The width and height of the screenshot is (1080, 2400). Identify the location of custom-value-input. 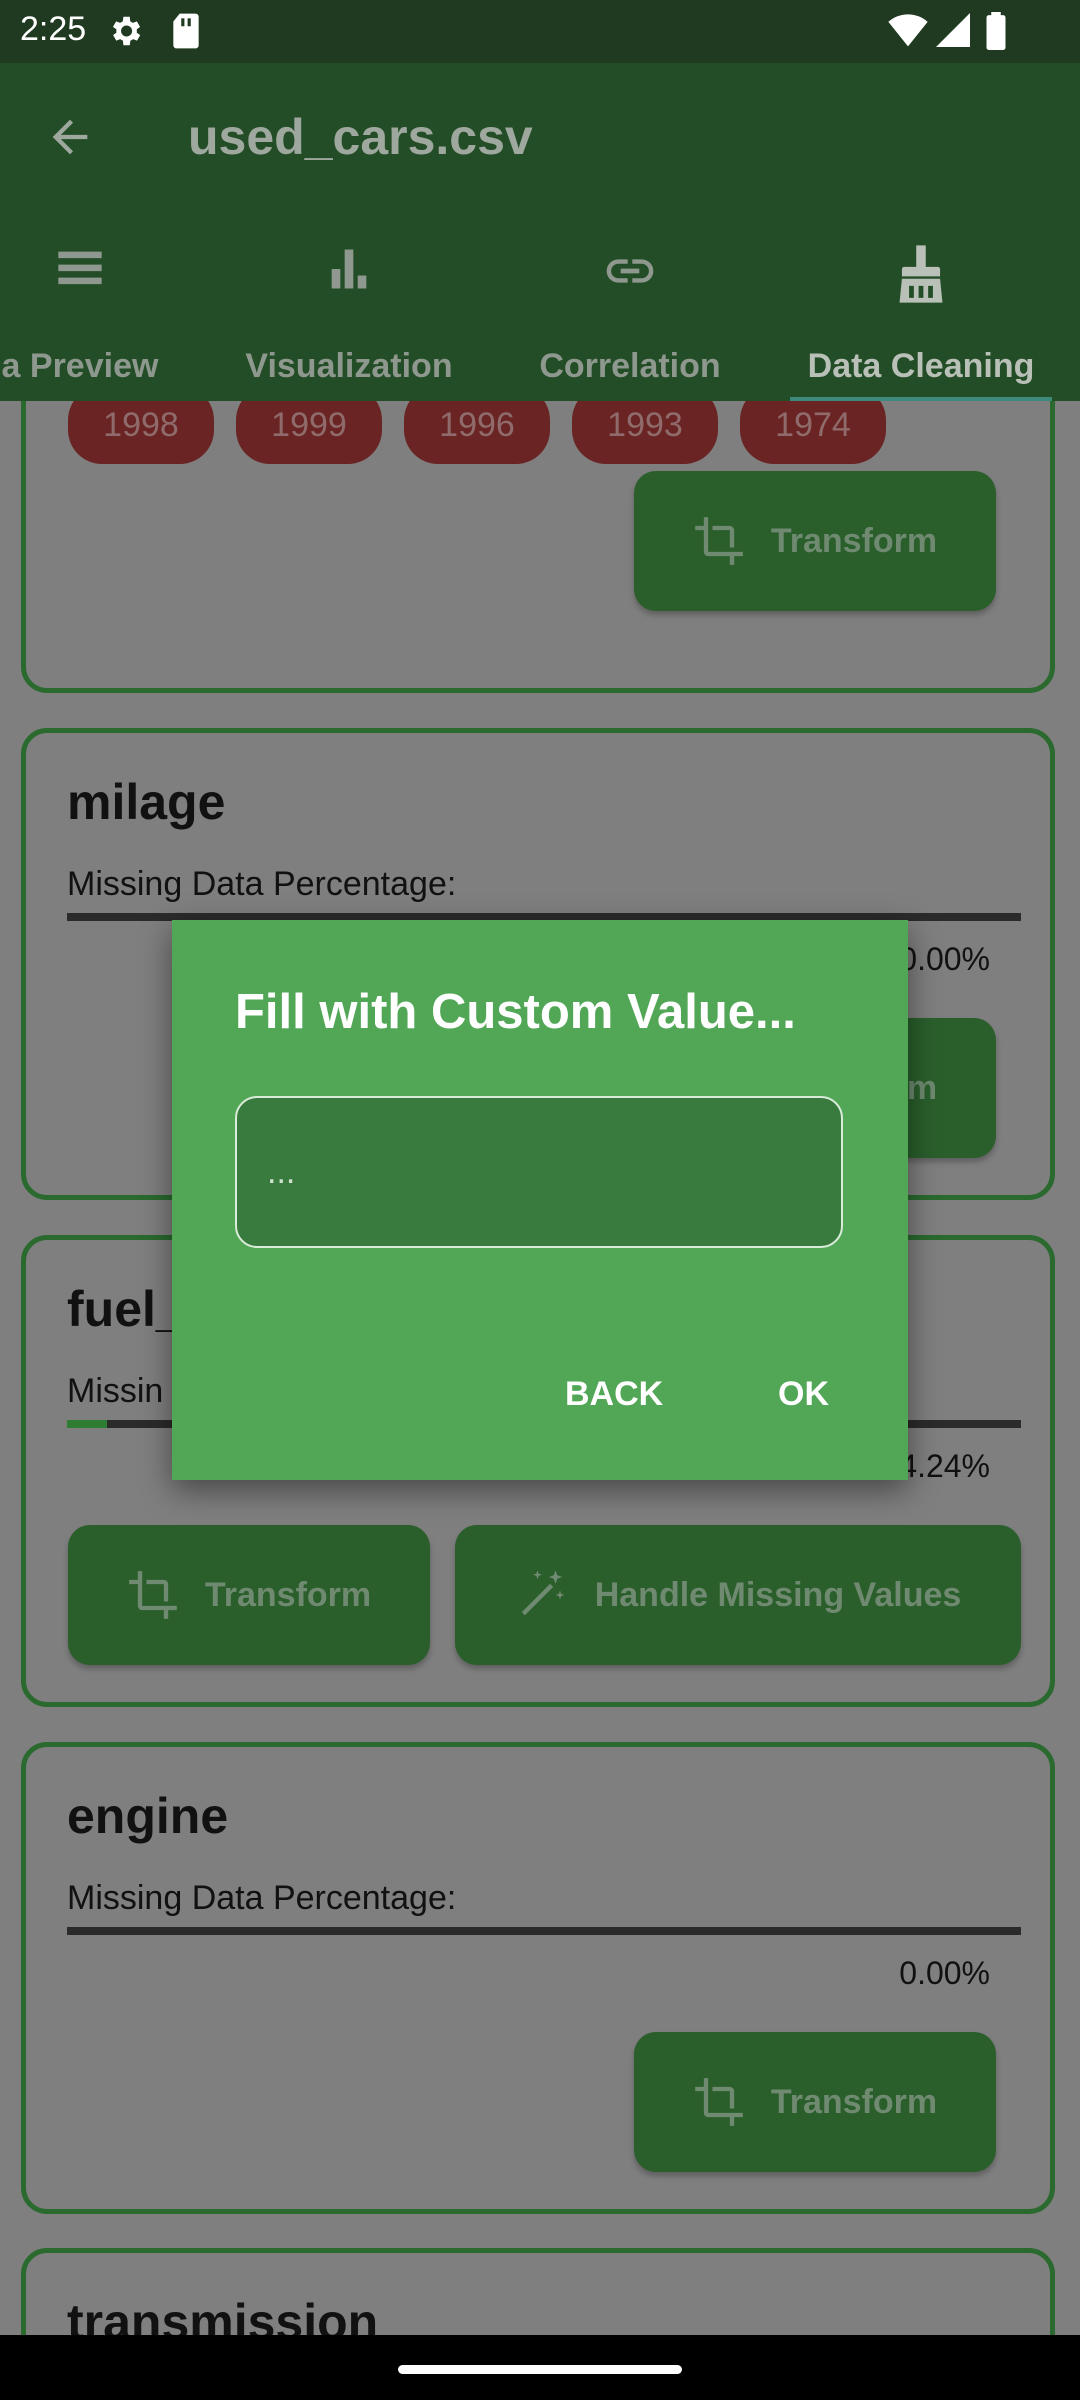
(539, 1172).